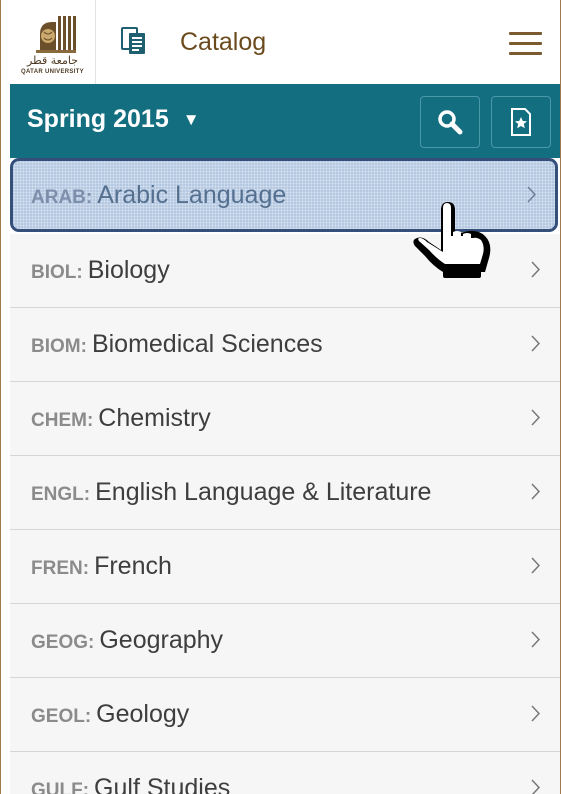 This screenshot has width=561, height=794. Describe the element at coordinates (162, 784) in the screenshot. I see `subject-name: Gulf Studies` at that location.